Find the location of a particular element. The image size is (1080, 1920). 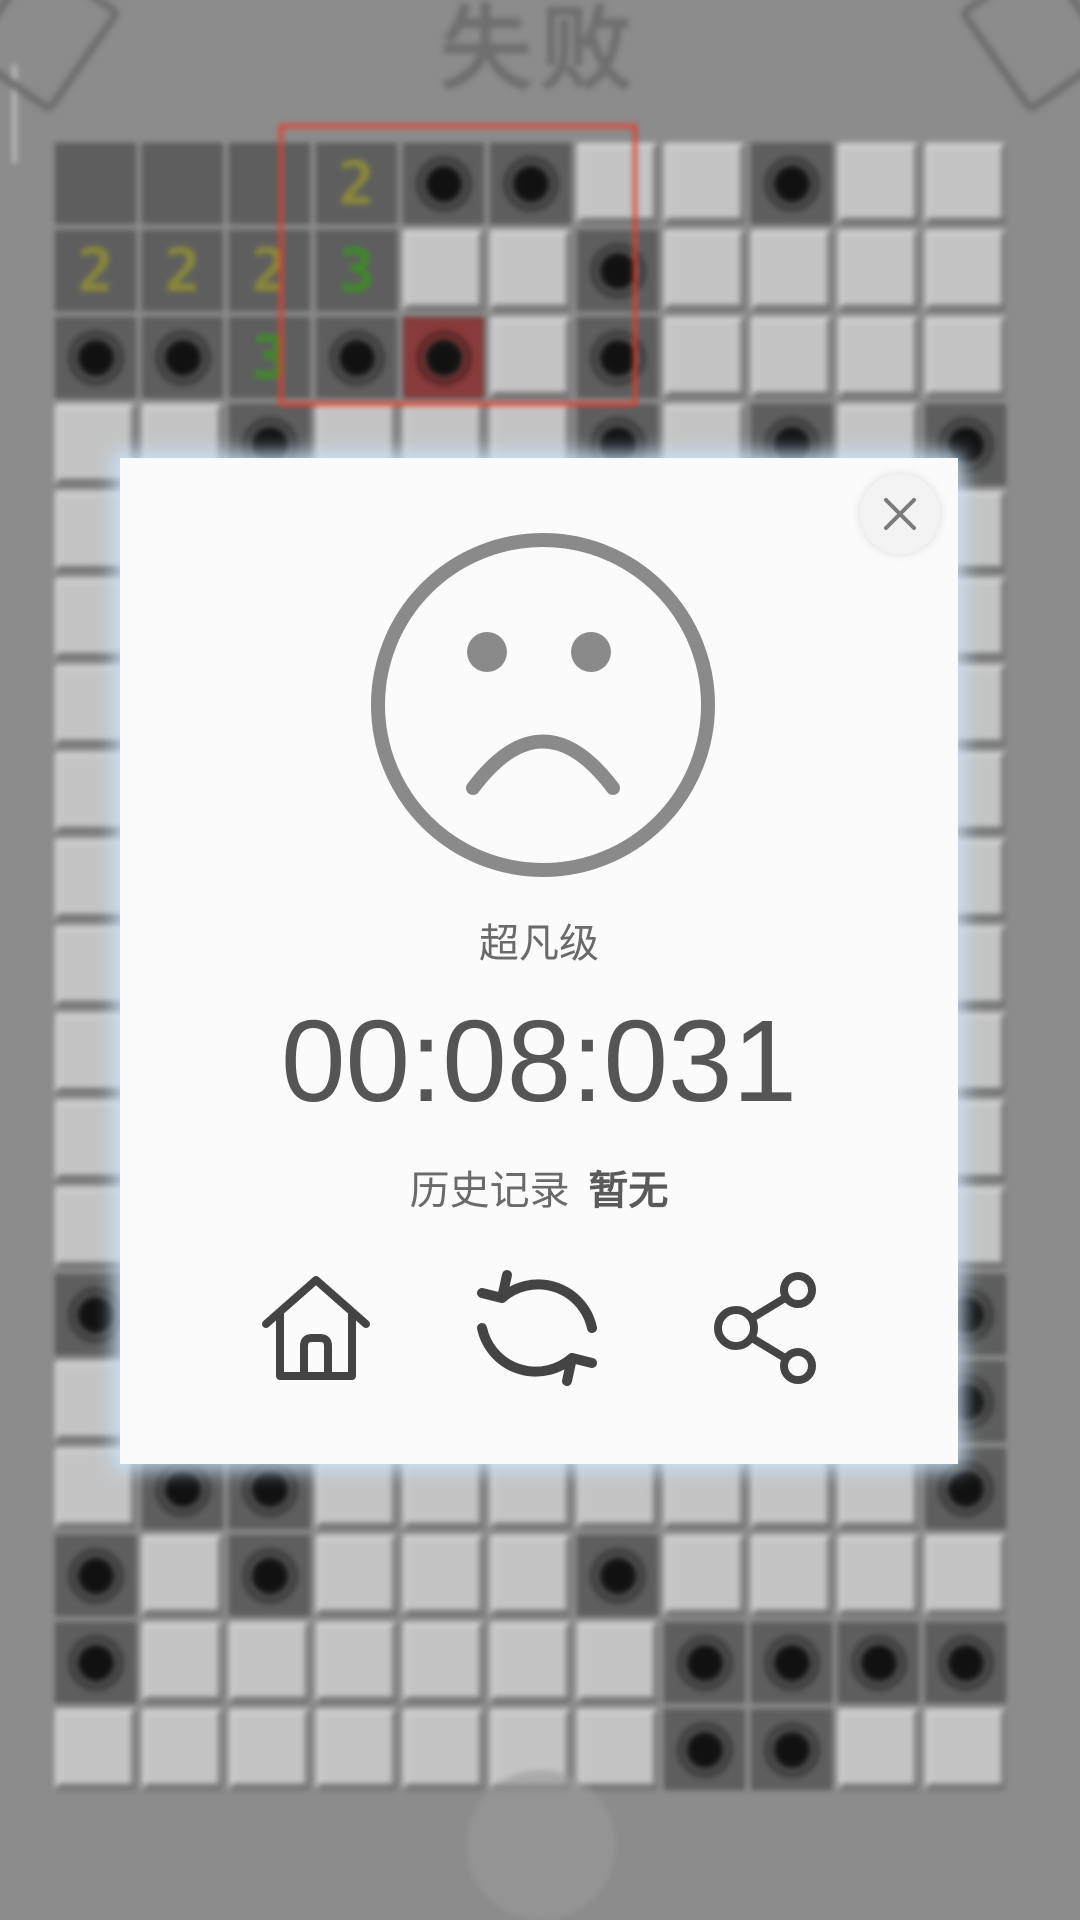

result-title: 失败 is located at coordinates (539, 51).